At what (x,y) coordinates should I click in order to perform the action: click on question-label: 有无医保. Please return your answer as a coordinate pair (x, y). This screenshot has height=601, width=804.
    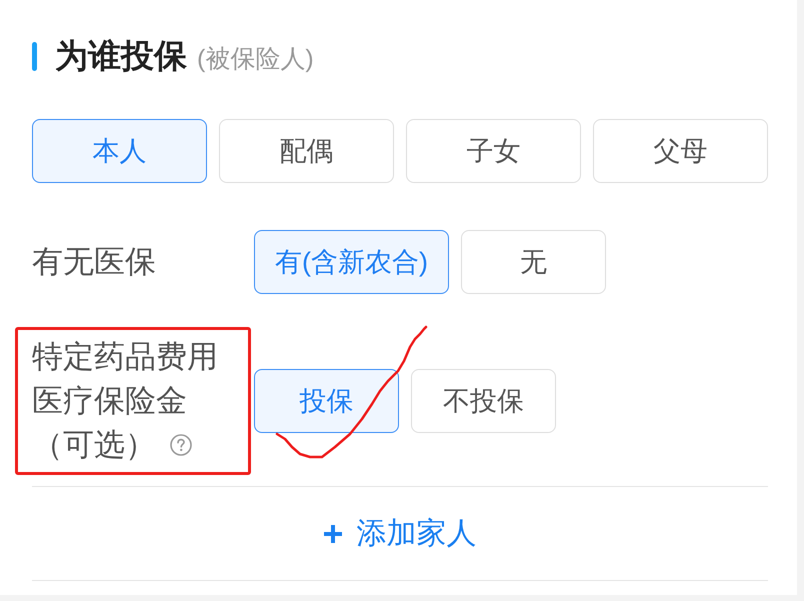
    Looking at the image, I should click on (94, 262).